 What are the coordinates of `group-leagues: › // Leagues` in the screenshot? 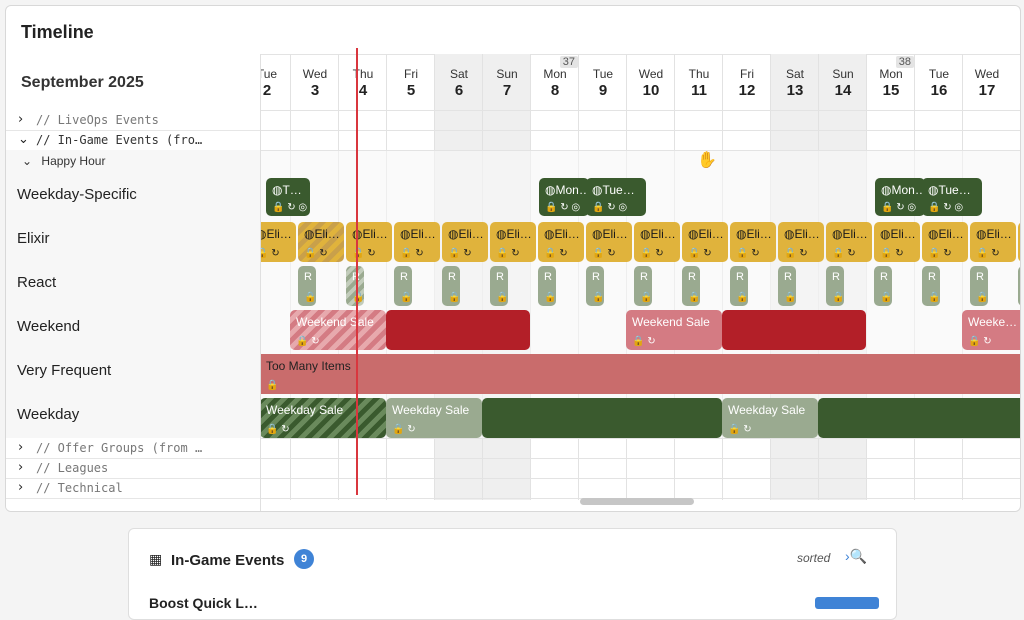 It's located at (133, 468).